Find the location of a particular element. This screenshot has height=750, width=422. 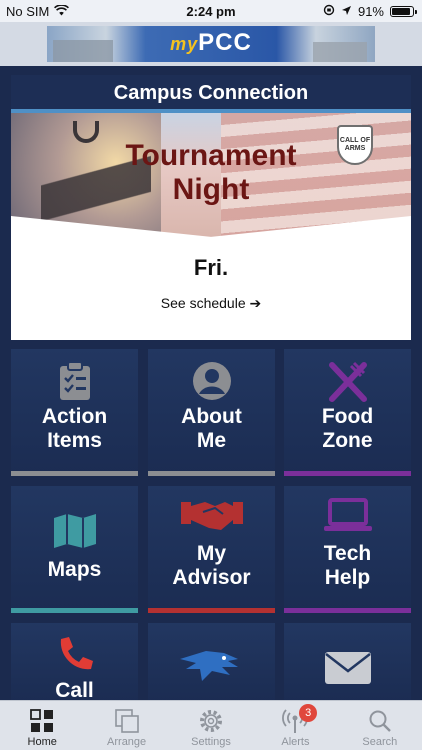

user-circle-icon is located at coordinates (211, 381).